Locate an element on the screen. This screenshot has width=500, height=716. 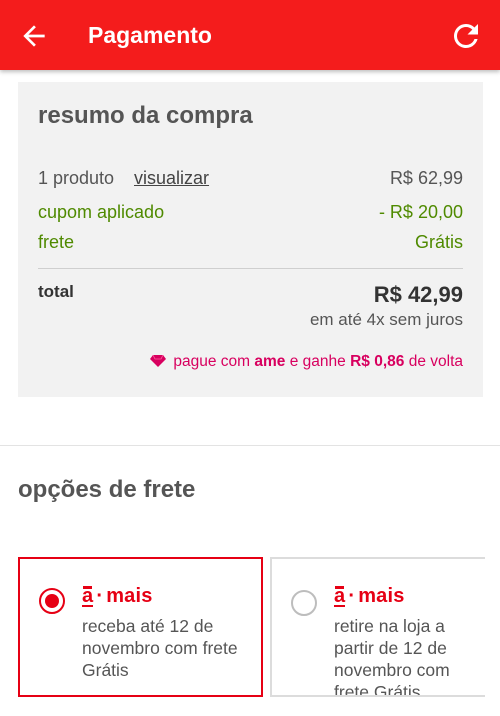
app-bar: Pagamento is located at coordinates (250, 35).